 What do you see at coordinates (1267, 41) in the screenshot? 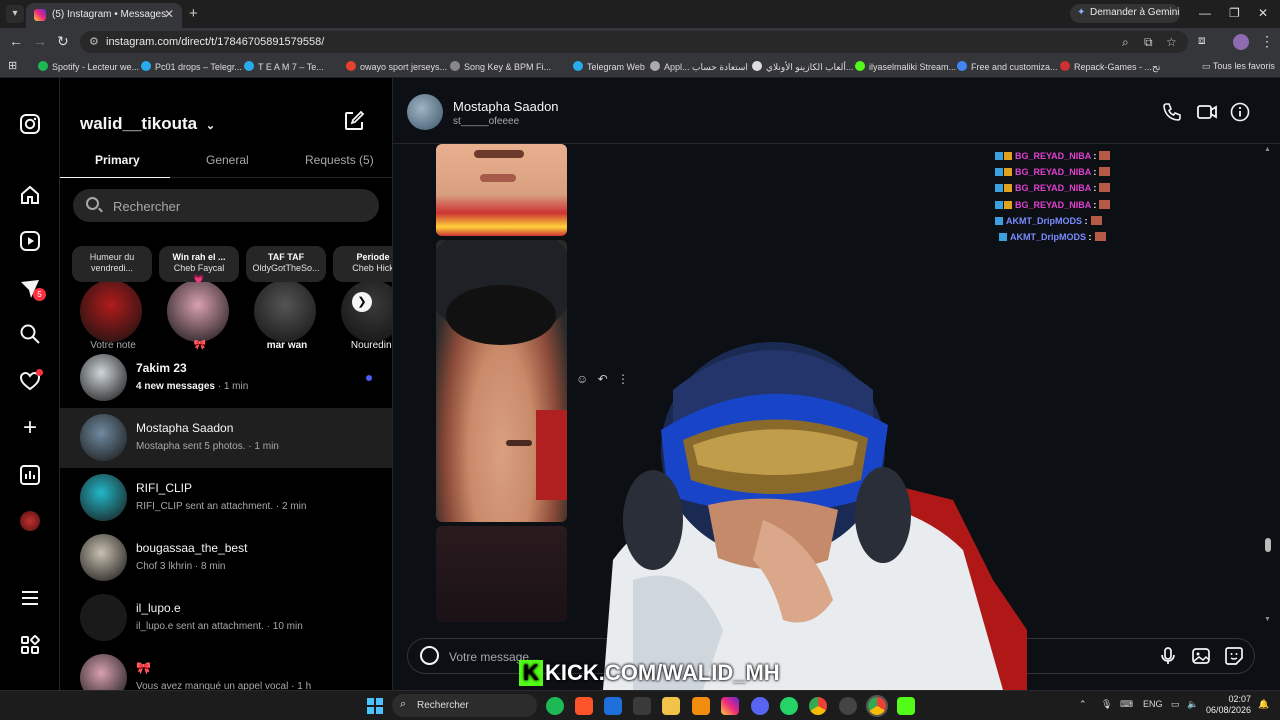
I see `menu-icon: ⋮` at bounding box center [1267, 41].